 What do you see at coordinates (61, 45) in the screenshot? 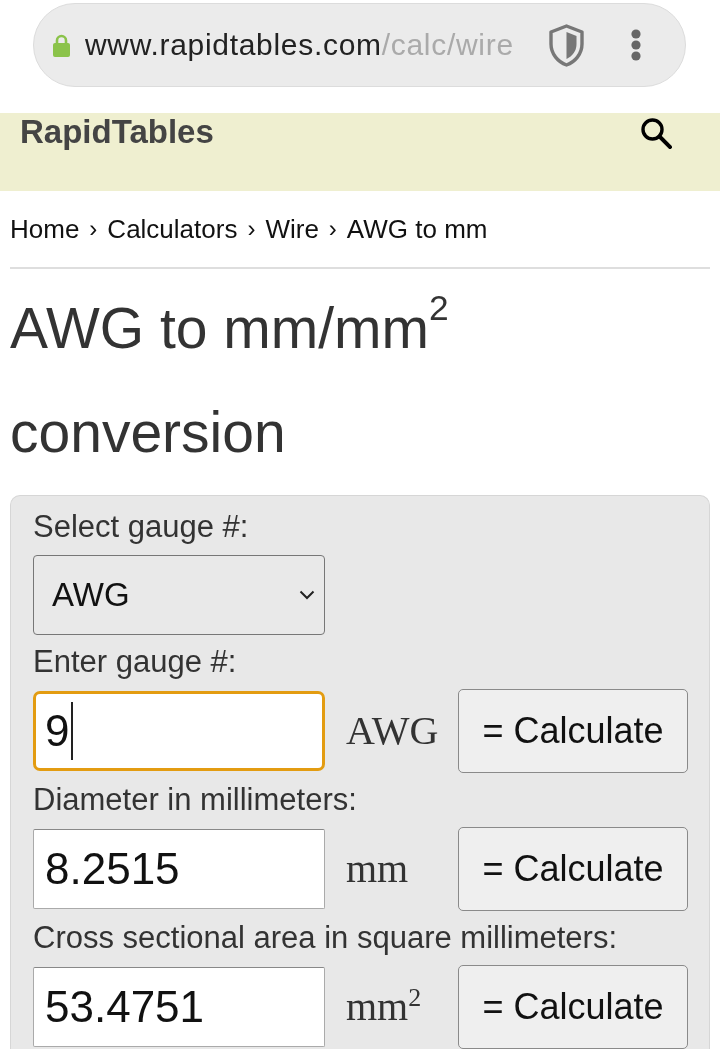
I see `lock-icon` at bounding box center [61, 45].